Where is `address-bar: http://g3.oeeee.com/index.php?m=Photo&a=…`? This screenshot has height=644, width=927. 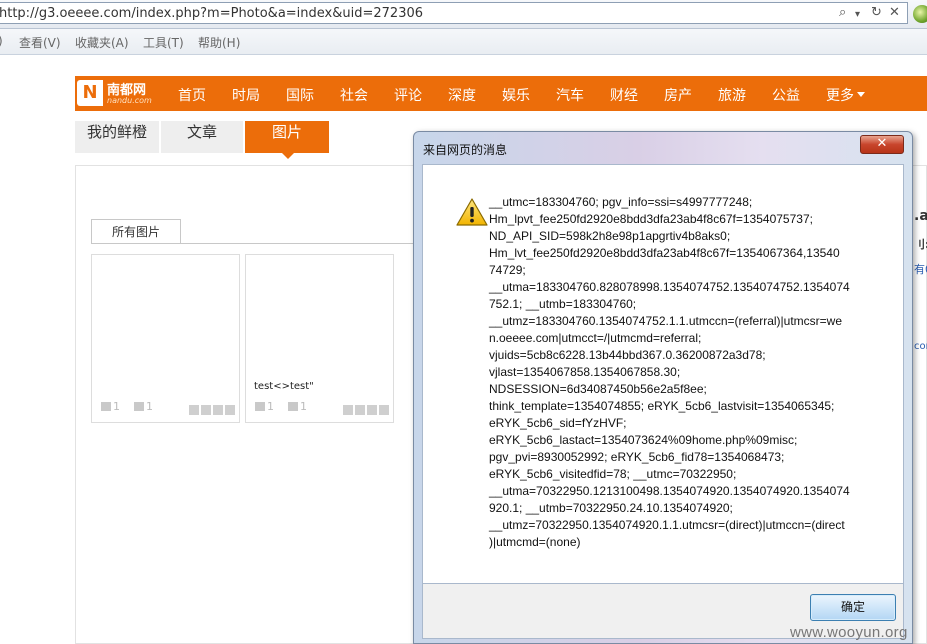 address-bar: http://g3.oeeee.com/index.php?m=Photo&a=… is located at coordinates (463, 14).